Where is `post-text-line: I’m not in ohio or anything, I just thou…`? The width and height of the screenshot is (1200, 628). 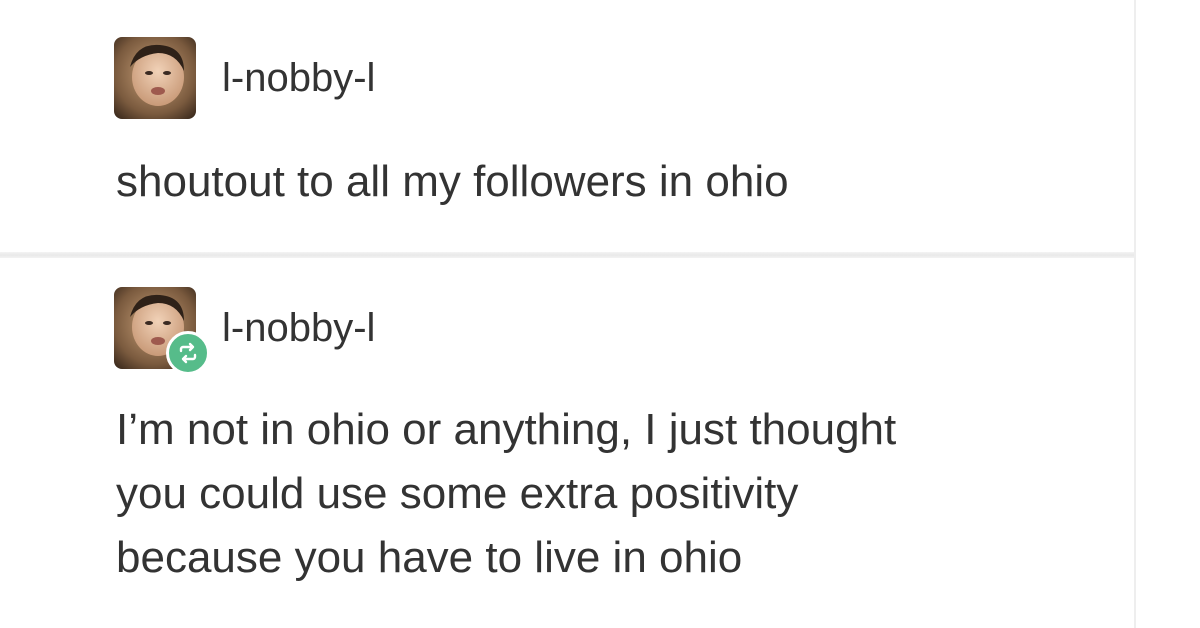 post-text-line: I’m not in ohio or anything, I just thou… is located at coordinates (506, 429).